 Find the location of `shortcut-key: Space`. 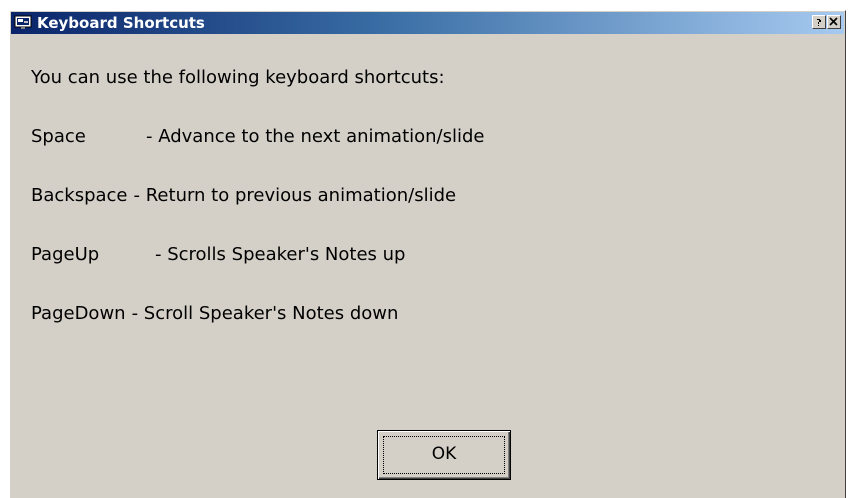

shortcut-key: Space is located at coordinates (58, 136).